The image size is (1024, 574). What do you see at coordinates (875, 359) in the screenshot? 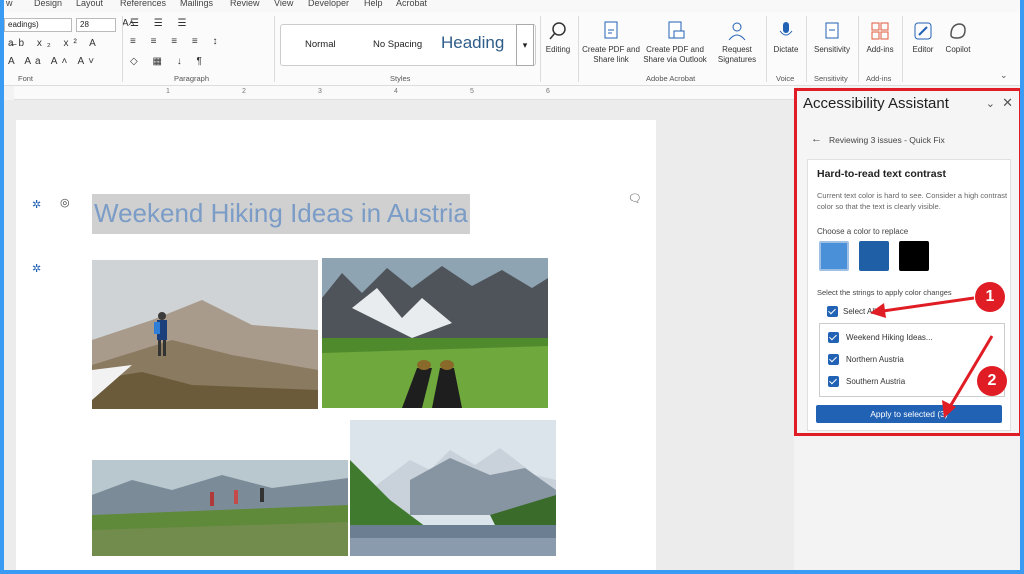
I see `list-item: Northern Austria` at bounding box center [875, 359].